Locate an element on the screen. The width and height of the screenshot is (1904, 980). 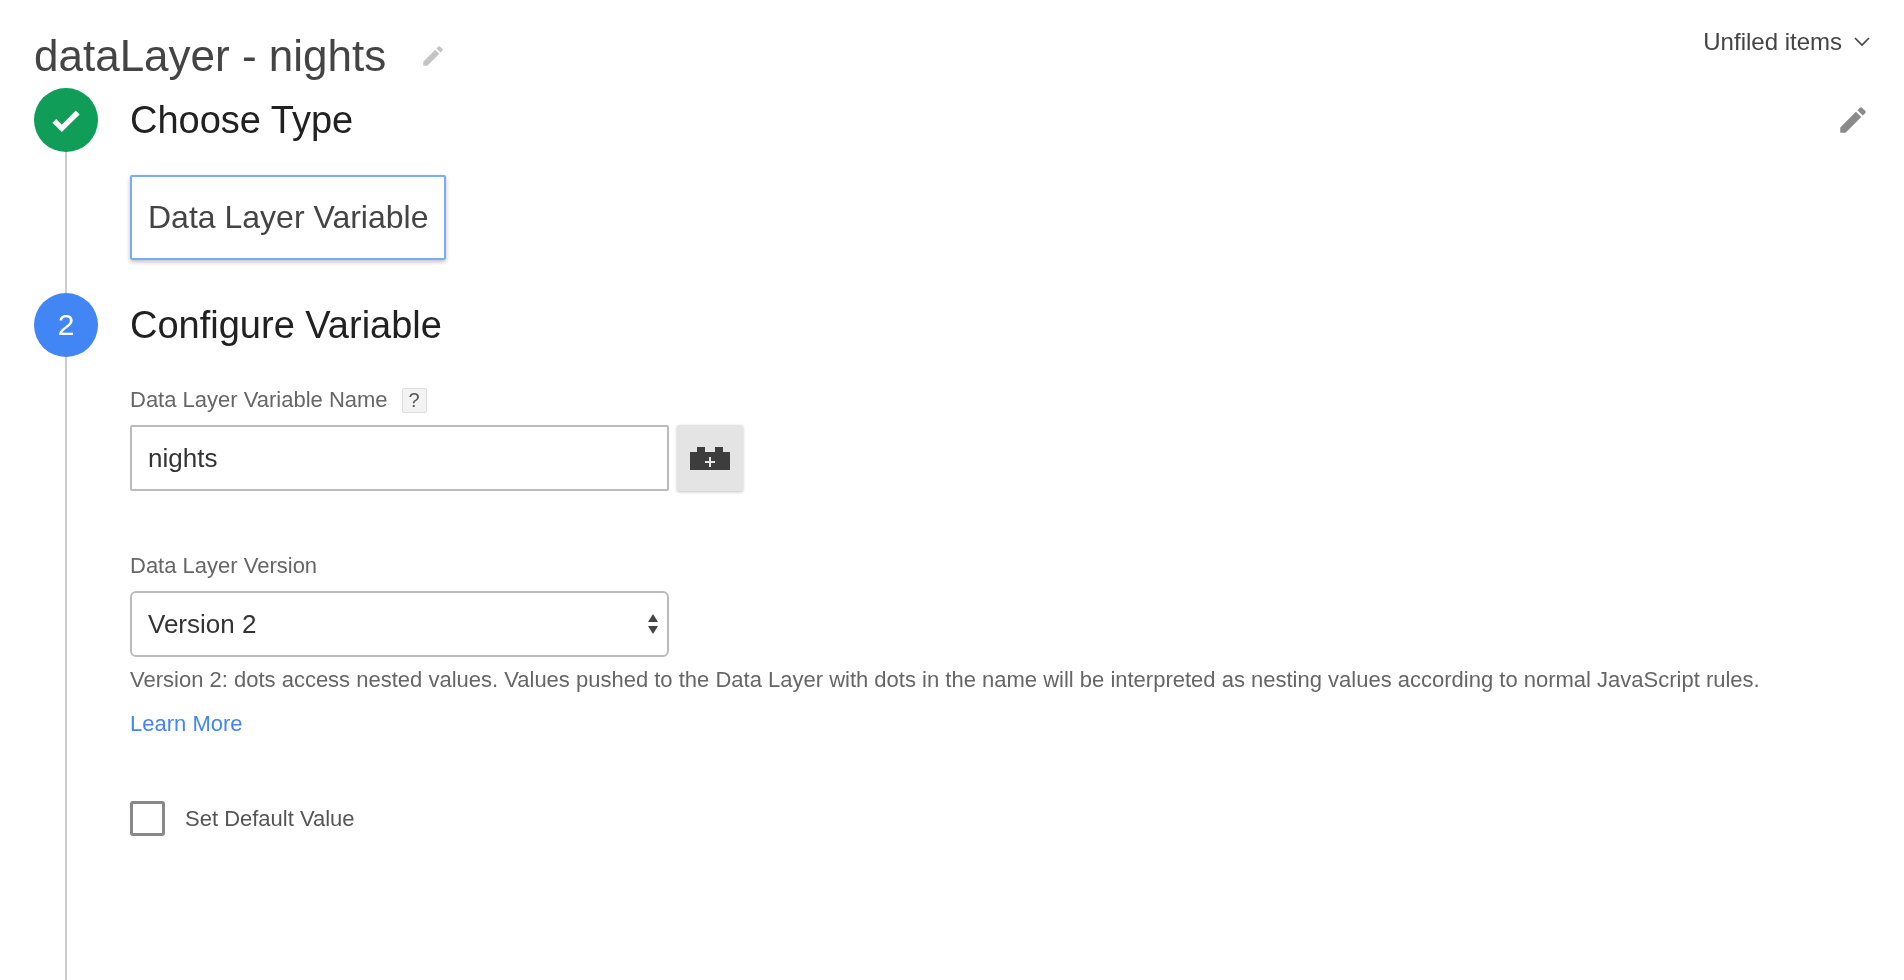
insert-variable-button is located at coordinates (710, 458).